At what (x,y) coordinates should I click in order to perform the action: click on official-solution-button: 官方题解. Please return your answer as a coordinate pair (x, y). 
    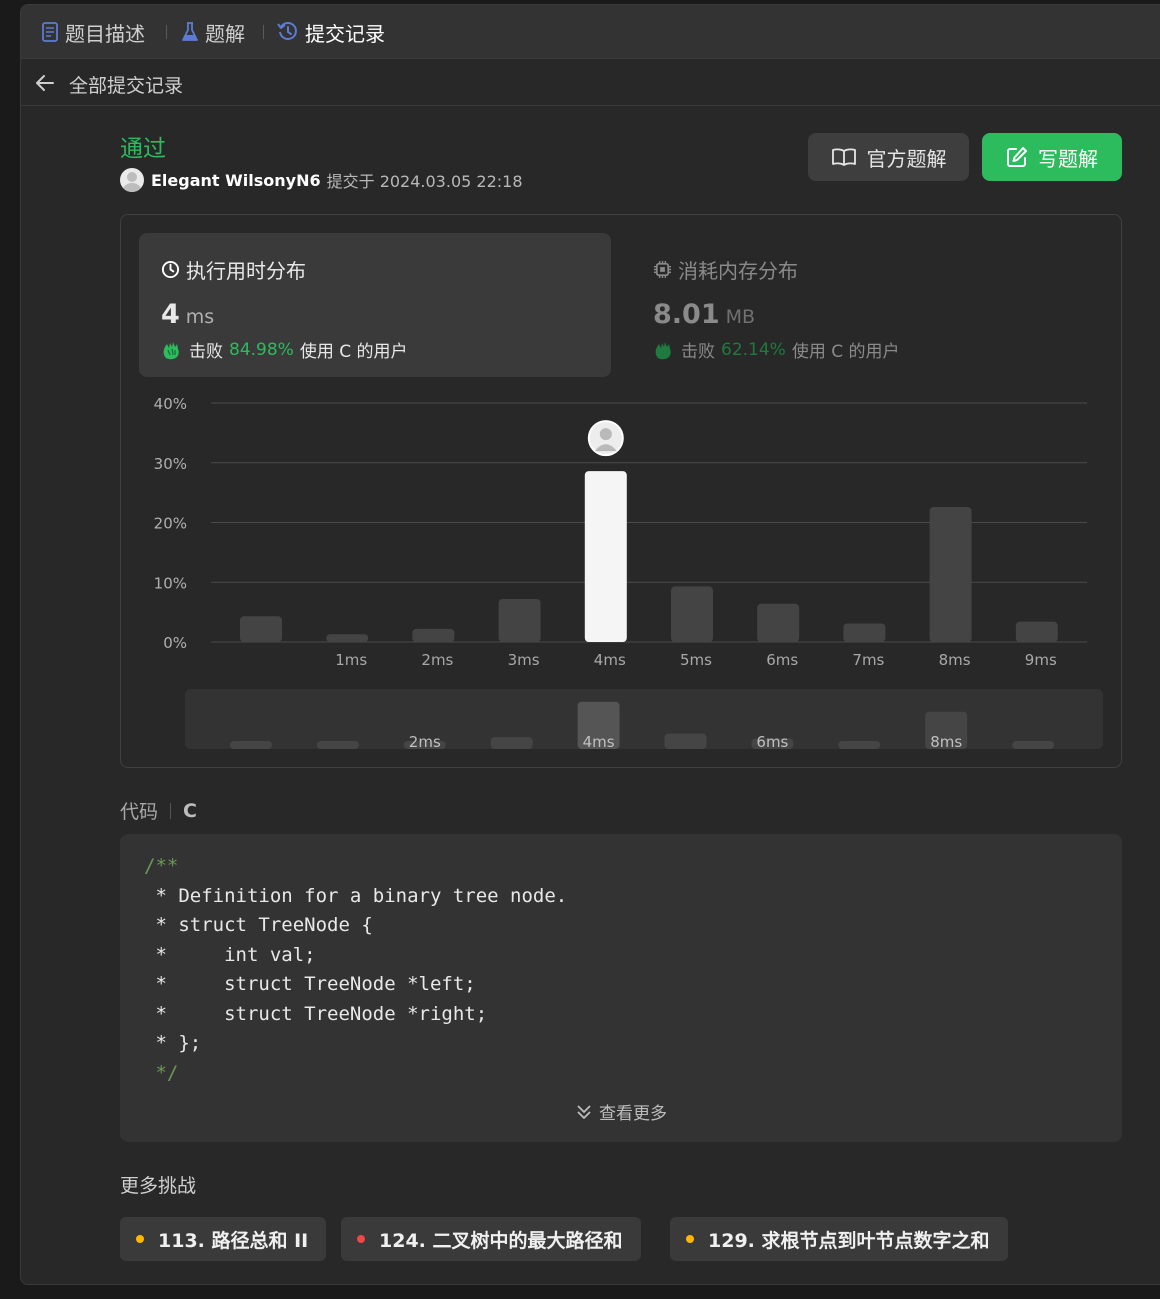
    Looking at the image, I should click on (888, 157).